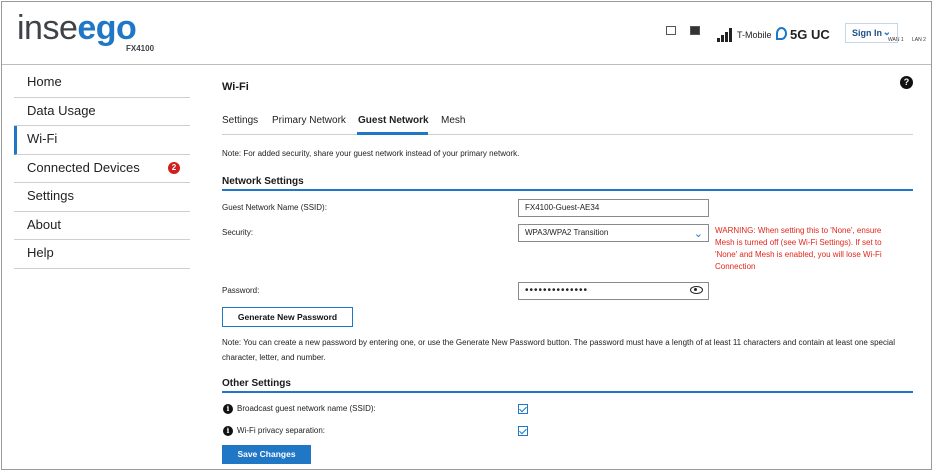 The image size is (935, 473). Describe the element at coordinates (466, 64) in the screenshot. I see `header-divider` at that location.